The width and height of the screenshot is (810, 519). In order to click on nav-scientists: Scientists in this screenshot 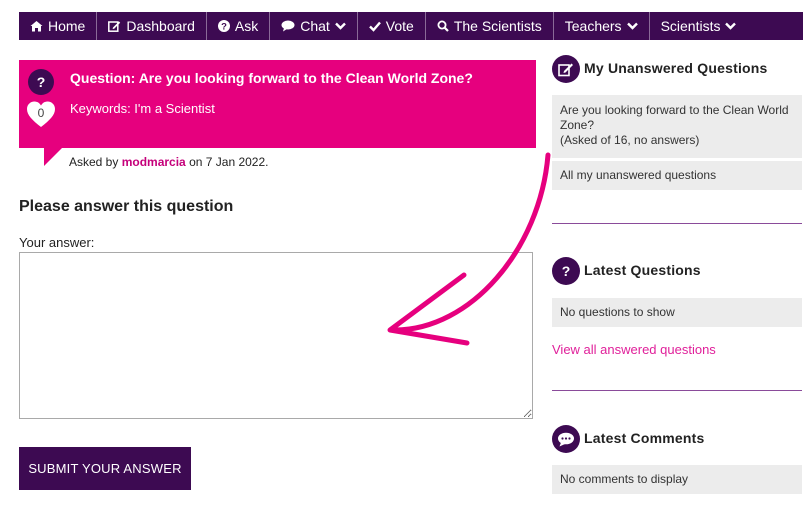, I will do `click(699, 26)`.